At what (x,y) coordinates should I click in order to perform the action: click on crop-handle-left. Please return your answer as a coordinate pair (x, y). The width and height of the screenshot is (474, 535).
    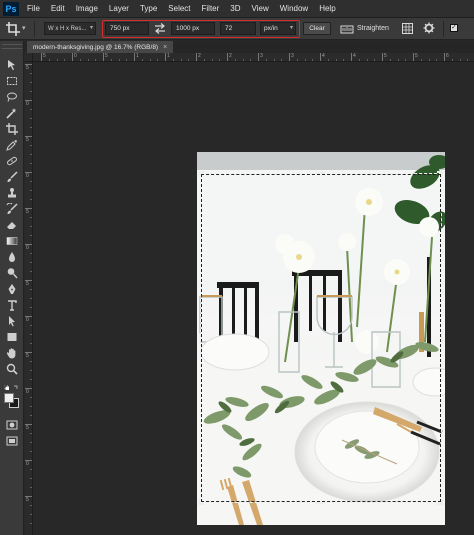
    Looking at the image, I should click on (200, 338).